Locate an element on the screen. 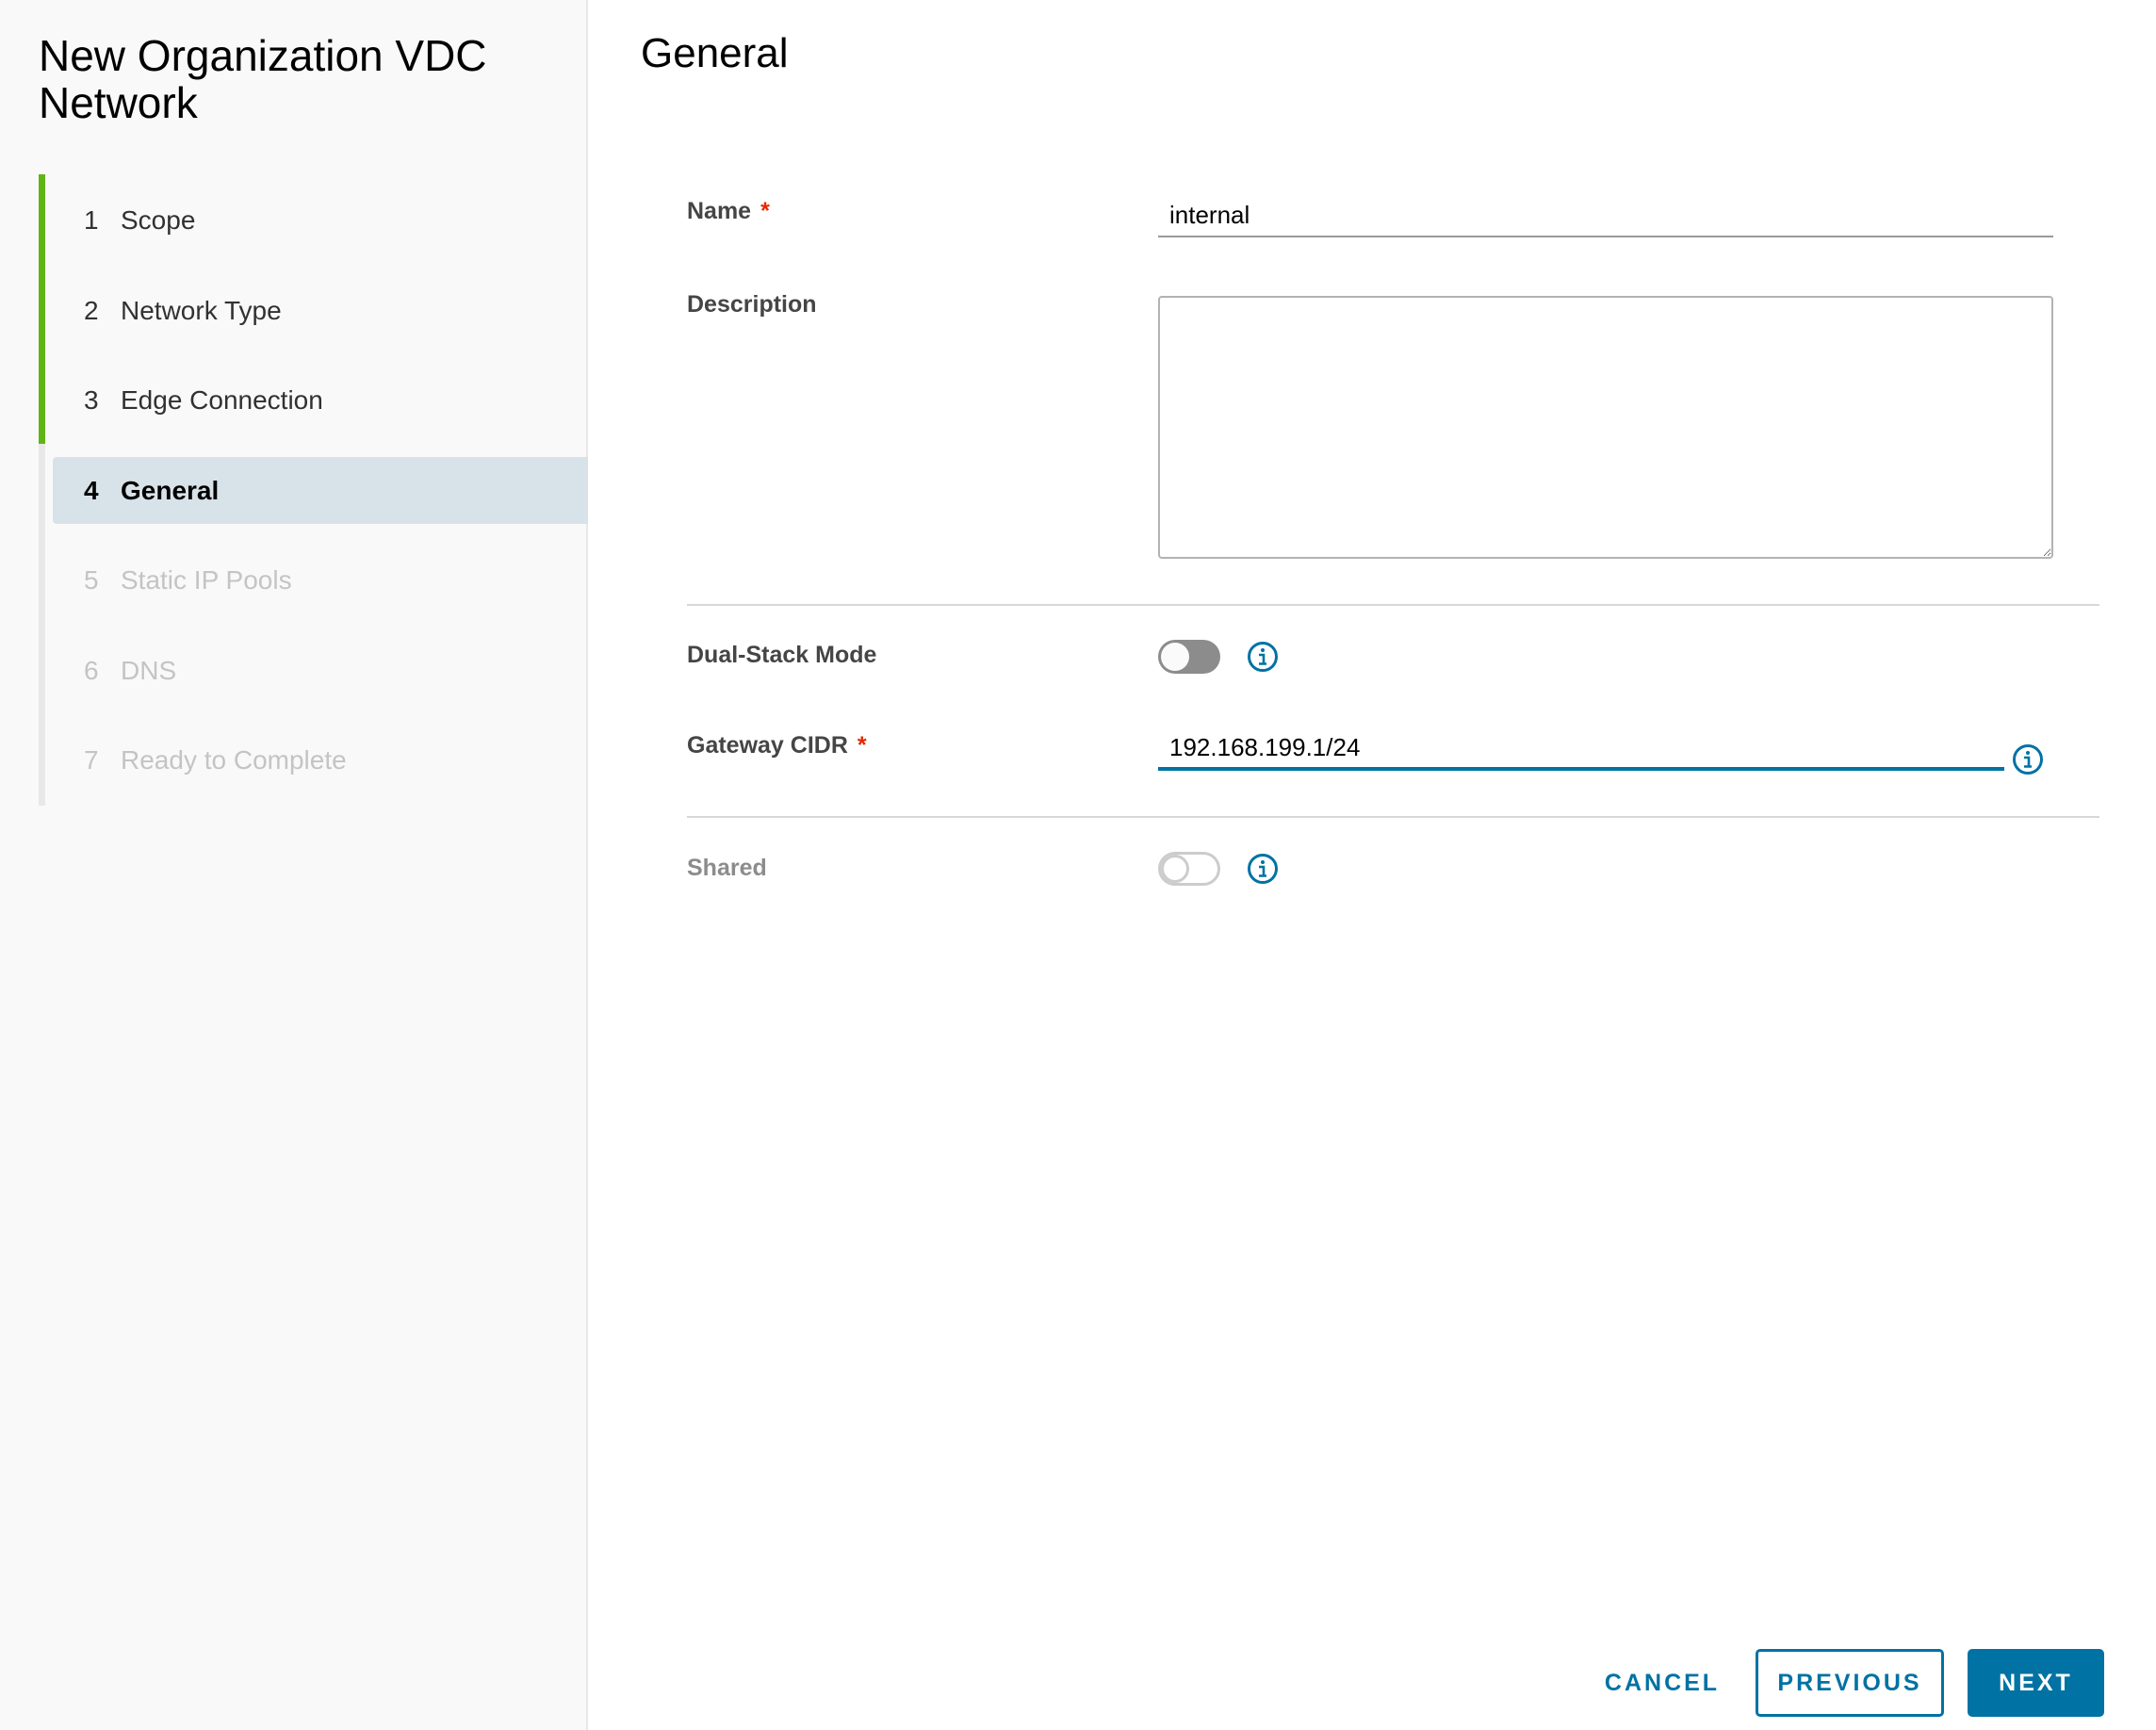 The image size is (2156, 1730). next-button: NEXT is located at coordinates (2036, 1683).